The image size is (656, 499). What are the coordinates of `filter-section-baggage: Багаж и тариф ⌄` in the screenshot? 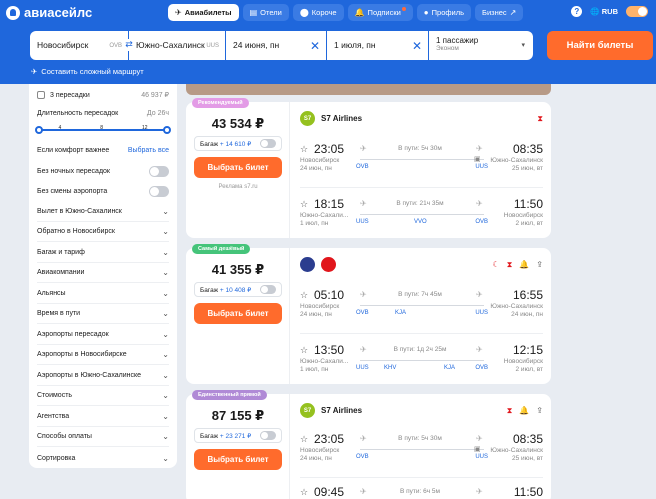 It's located at (103, 253).